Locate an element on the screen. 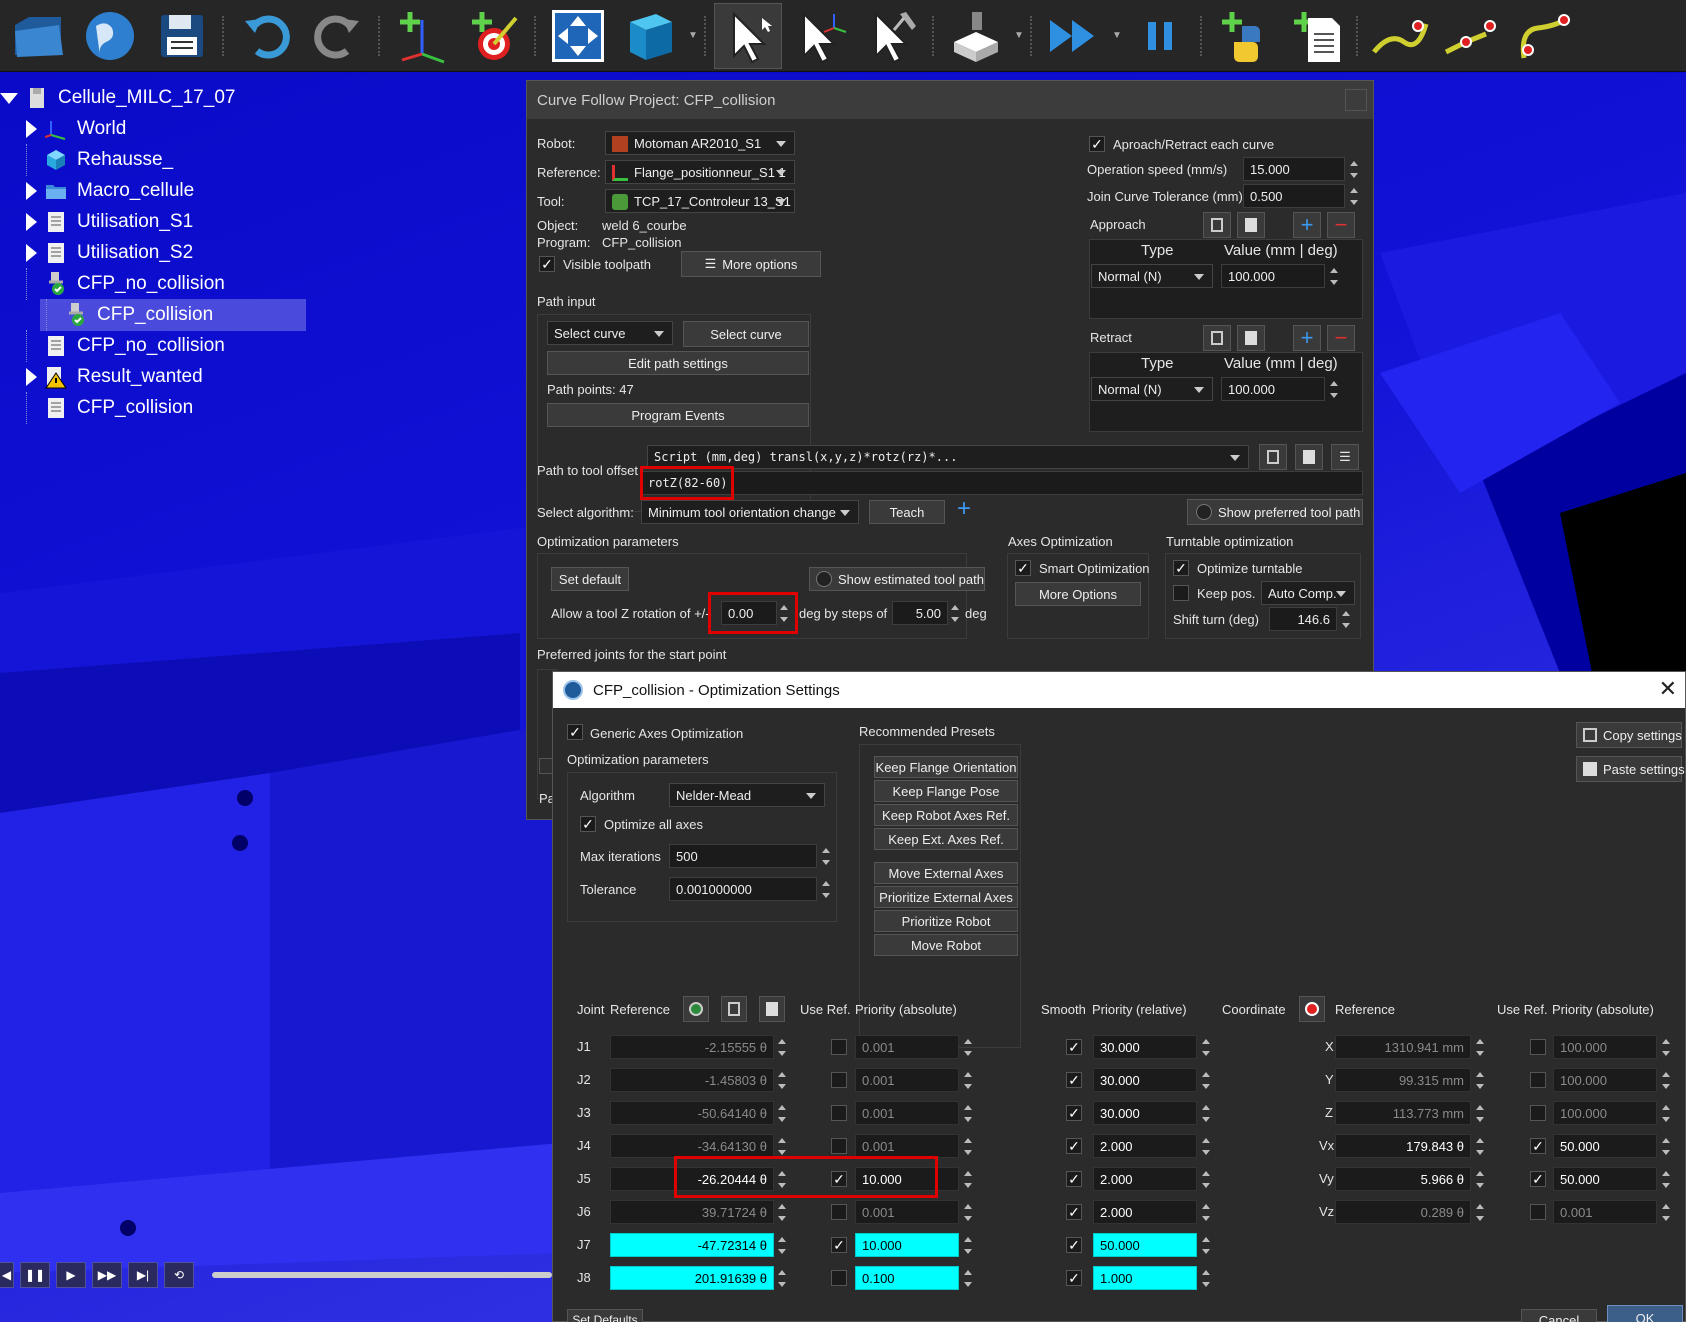 This screenshot has height=1322, width=1686. joint-reference-input: 201.91639 θ is located at coordinates (692, 1278).